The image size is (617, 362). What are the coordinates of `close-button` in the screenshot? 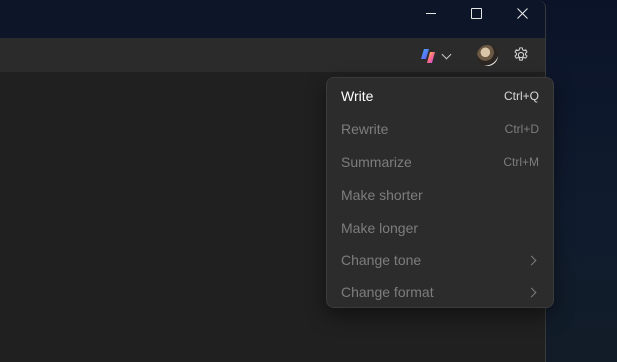 It's located at (522, 13).